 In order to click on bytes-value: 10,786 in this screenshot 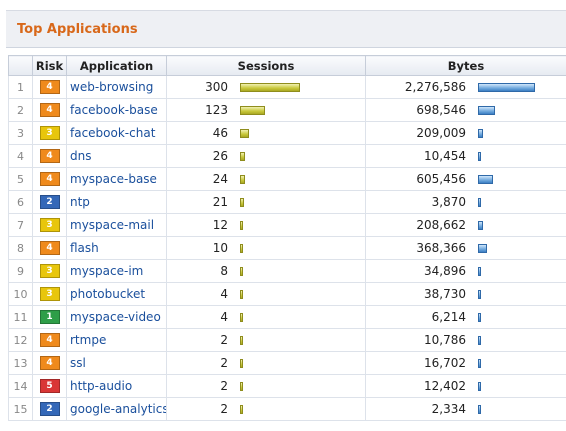, I will do `click(445, 340)`.